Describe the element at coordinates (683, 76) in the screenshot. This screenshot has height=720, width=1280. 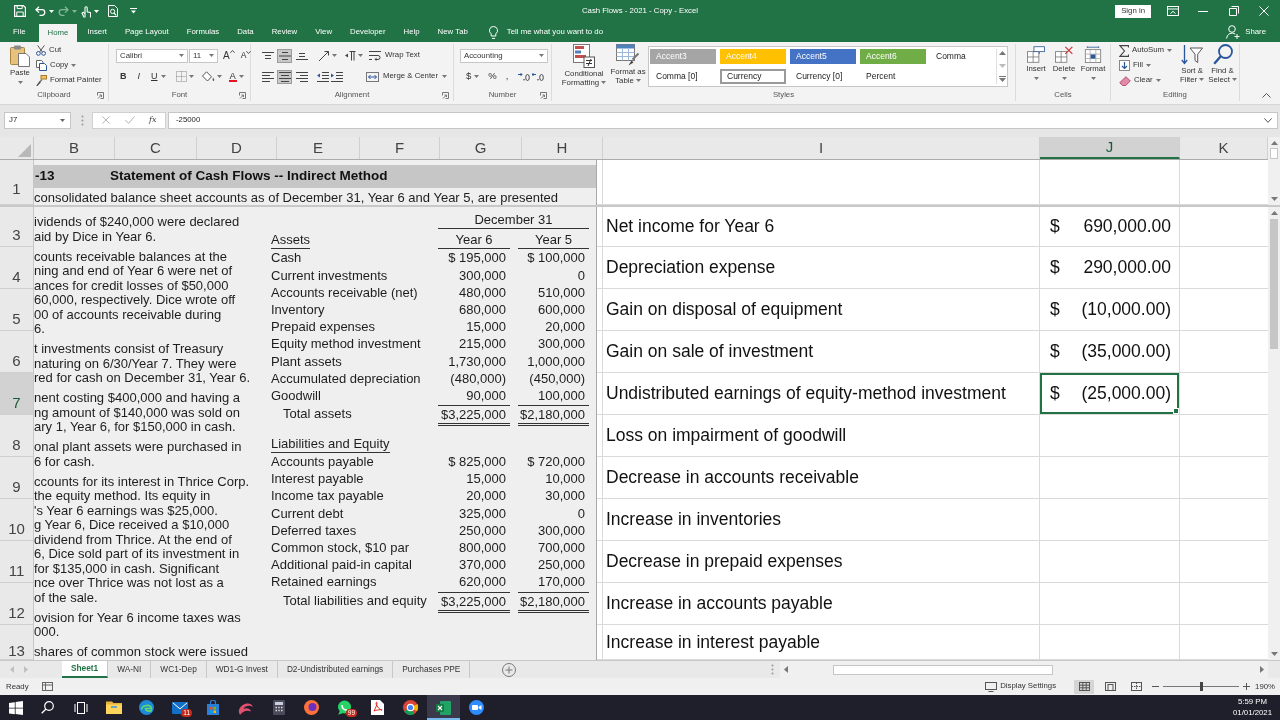
I see `cell-style-option: Comma [0]` at that location.